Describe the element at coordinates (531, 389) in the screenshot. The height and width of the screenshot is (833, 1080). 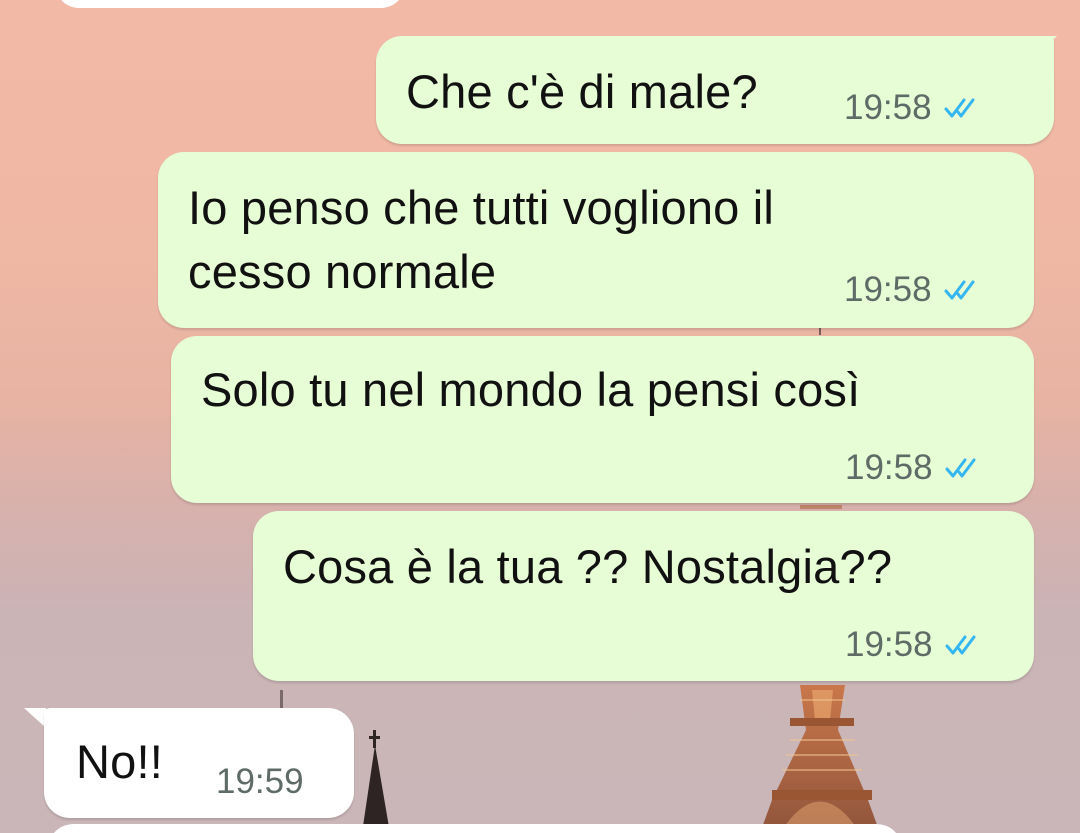
I see `message-text: Solo tu nel mondo la pensi così` at that location.